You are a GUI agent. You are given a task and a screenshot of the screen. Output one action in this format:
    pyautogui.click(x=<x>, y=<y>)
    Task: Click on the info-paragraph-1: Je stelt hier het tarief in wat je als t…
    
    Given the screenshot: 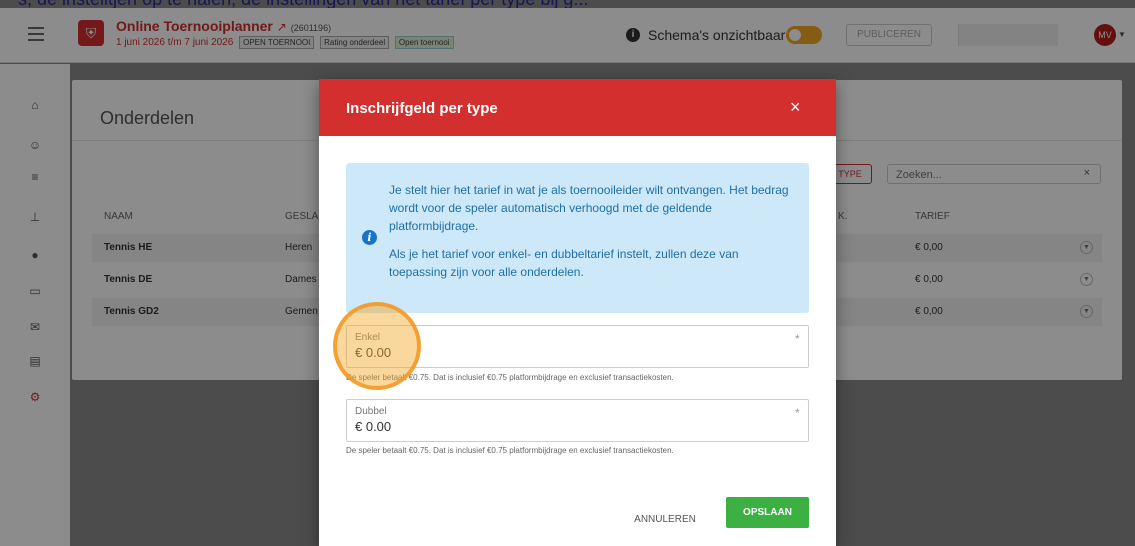 What is the action you would take?
    pyautogui.click(x=589, y=208)
    